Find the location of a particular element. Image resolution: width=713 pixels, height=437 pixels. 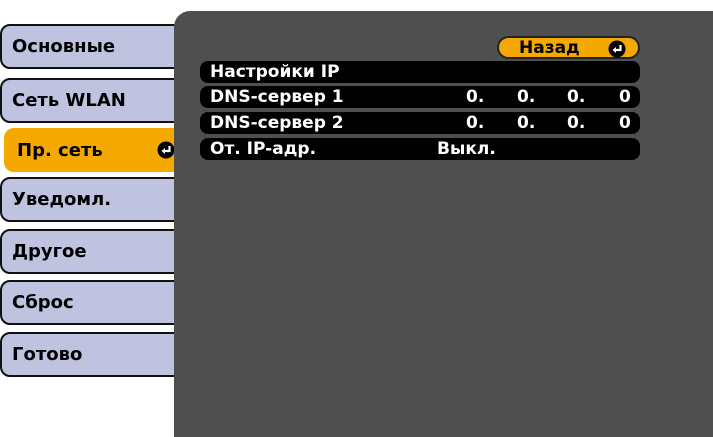

row-label: DNS-сервер 2 is located at coordinates (277, 123).